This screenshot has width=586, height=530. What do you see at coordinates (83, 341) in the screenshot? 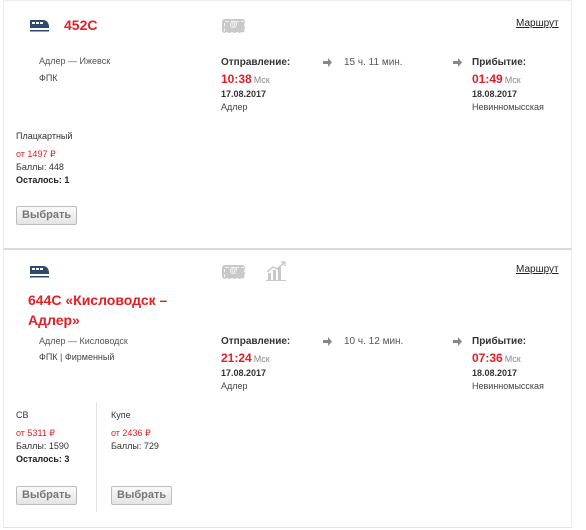
I see `route-text: Адлер — Кисловодск` at bounding box center [83, 341].